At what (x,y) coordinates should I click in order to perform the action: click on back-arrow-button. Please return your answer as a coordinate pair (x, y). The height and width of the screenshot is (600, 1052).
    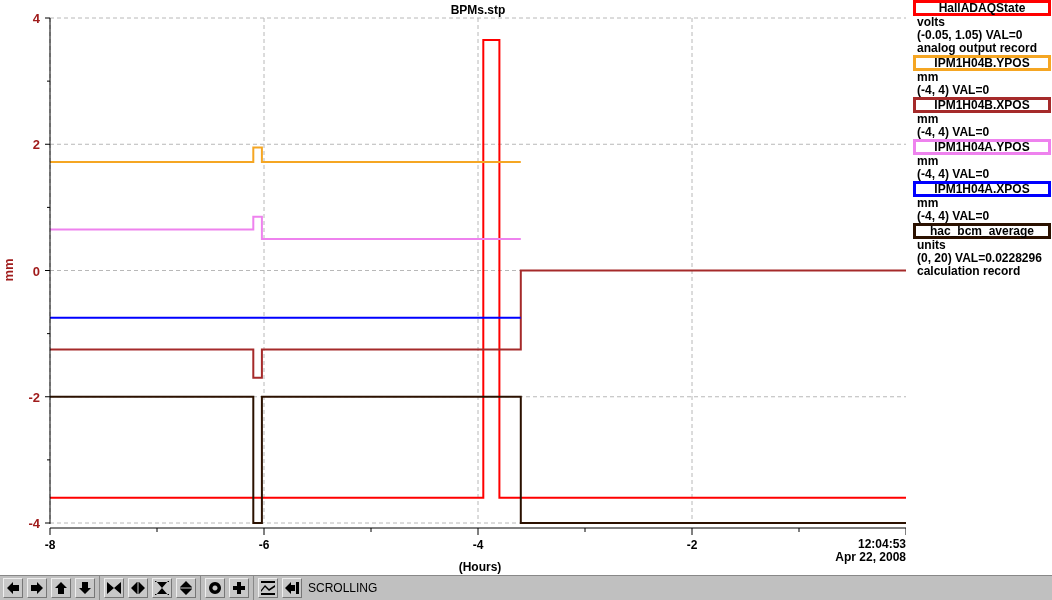
    Looking at the image, I should click on (292, 588).